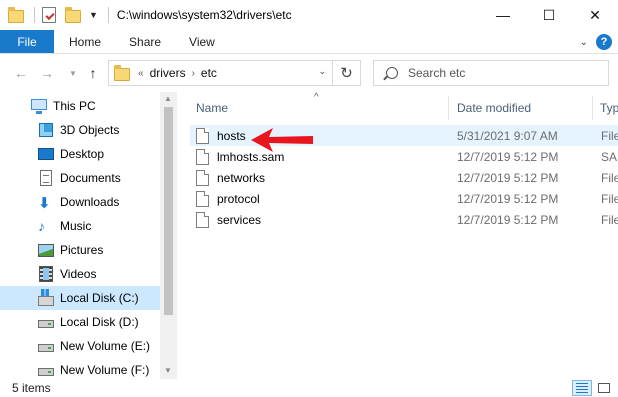 The image size is (618, 397). I want to click on file-type: SAM, so click(609, 156).